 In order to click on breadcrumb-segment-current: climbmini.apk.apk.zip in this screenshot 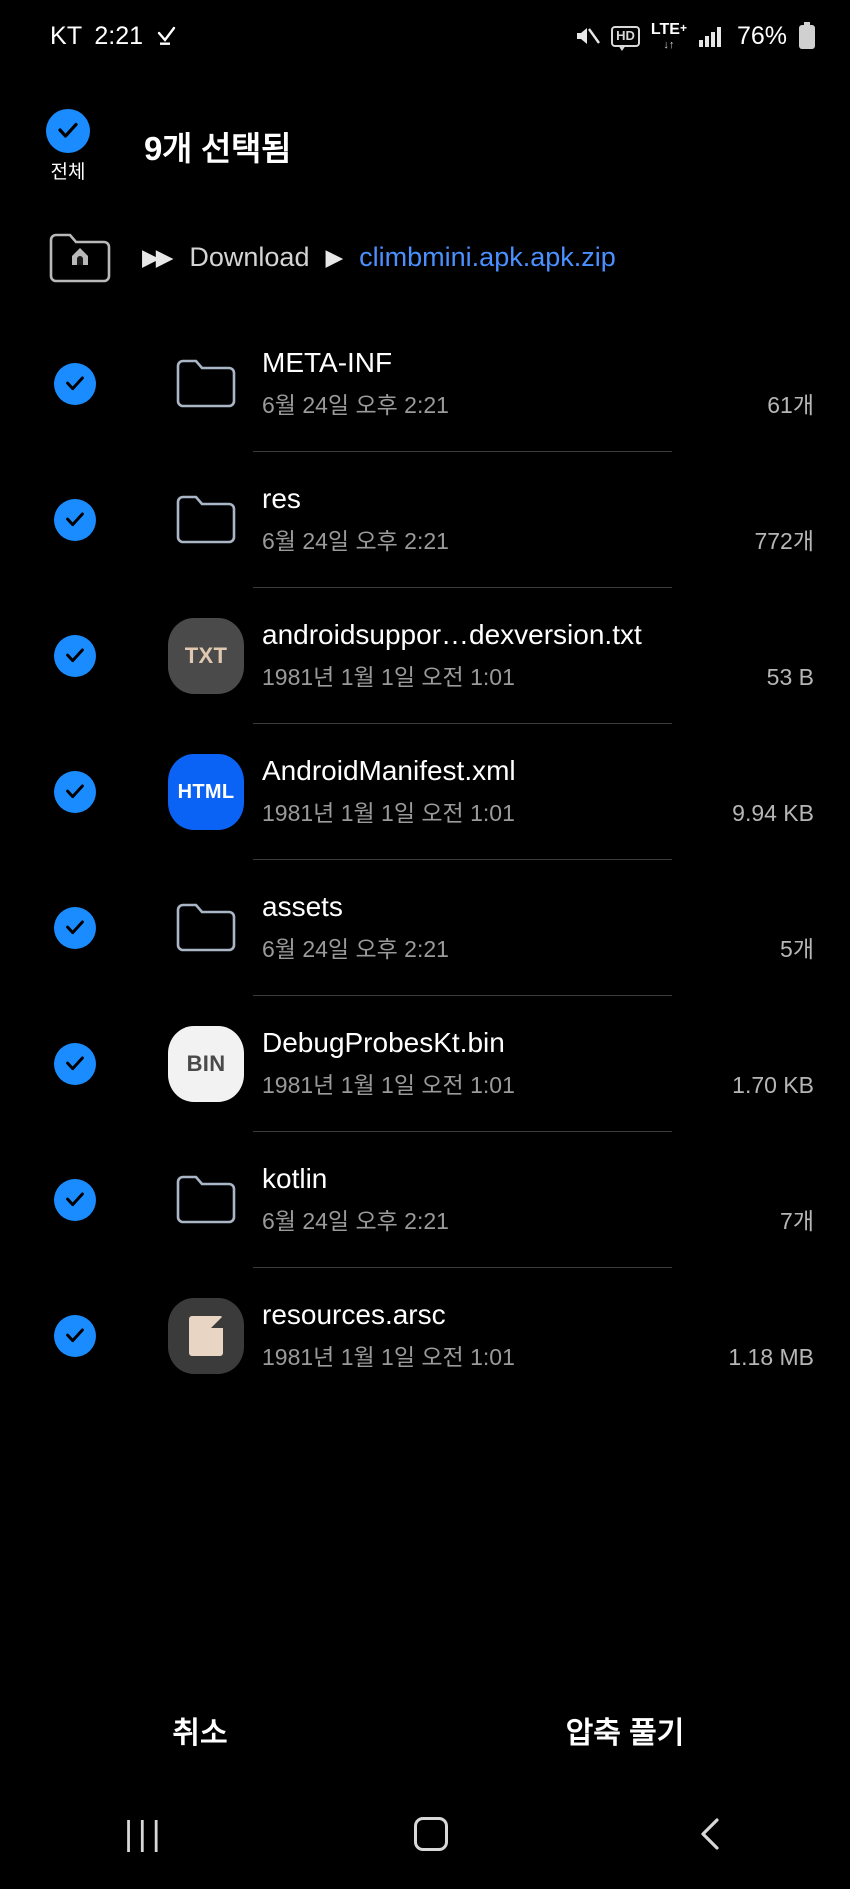, I will do `click(487, 257)`.